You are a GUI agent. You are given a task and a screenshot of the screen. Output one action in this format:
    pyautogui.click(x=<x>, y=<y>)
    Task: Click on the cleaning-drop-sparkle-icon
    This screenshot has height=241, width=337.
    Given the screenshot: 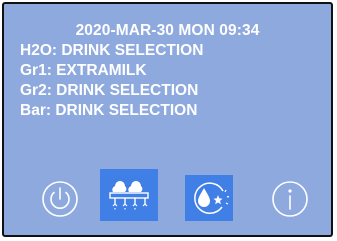 What is the action you would take?
    pyautogui.click(x=212, y=198)
    